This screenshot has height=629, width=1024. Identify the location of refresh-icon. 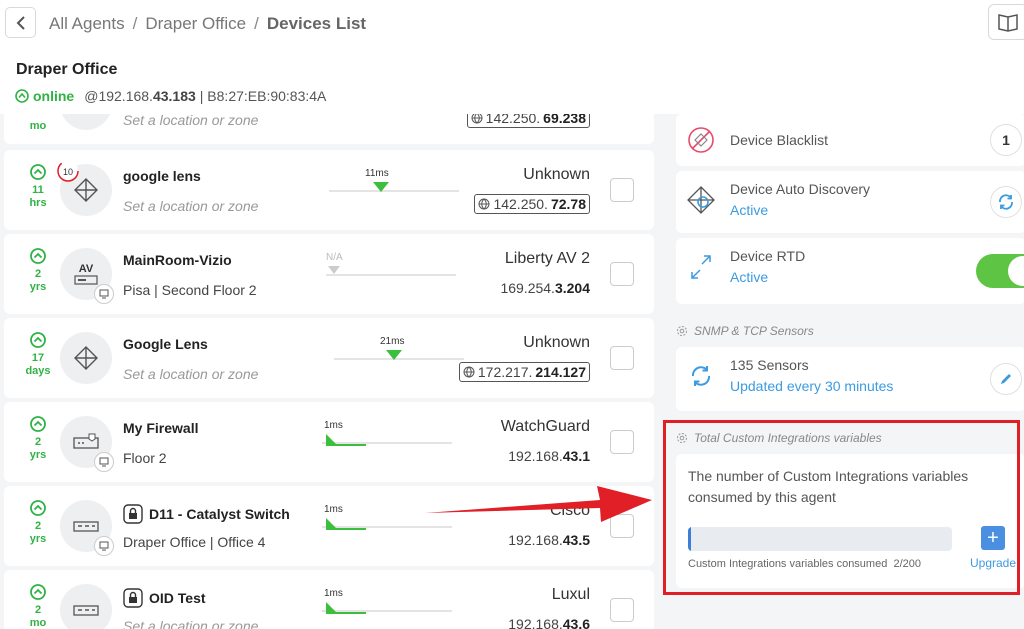
(1006, 202).